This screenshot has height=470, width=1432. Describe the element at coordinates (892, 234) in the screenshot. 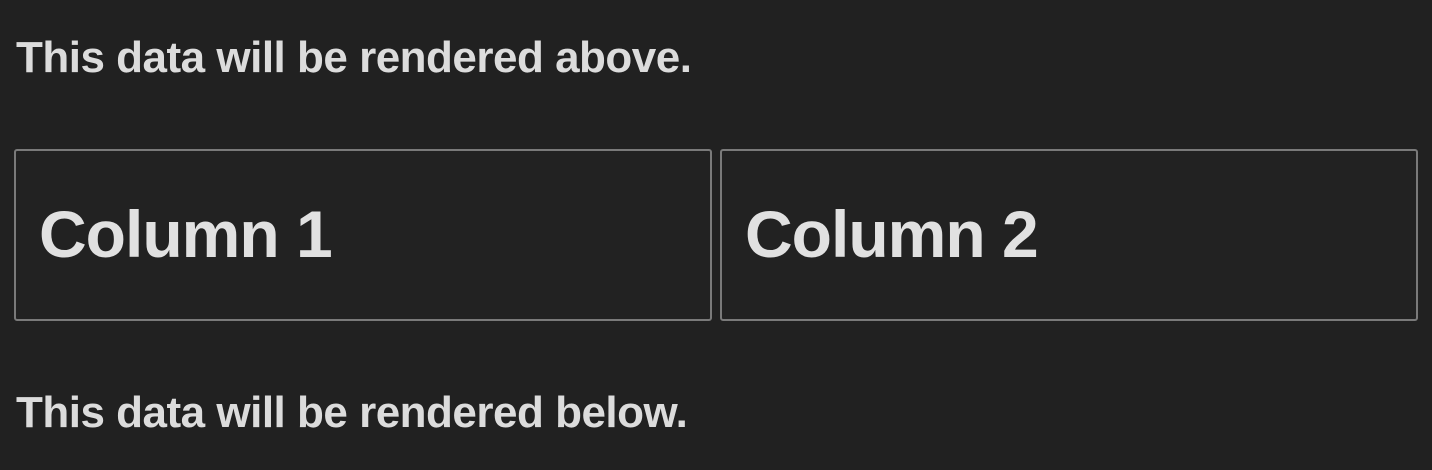

I see `column-2-heading: Column 2` at that location.